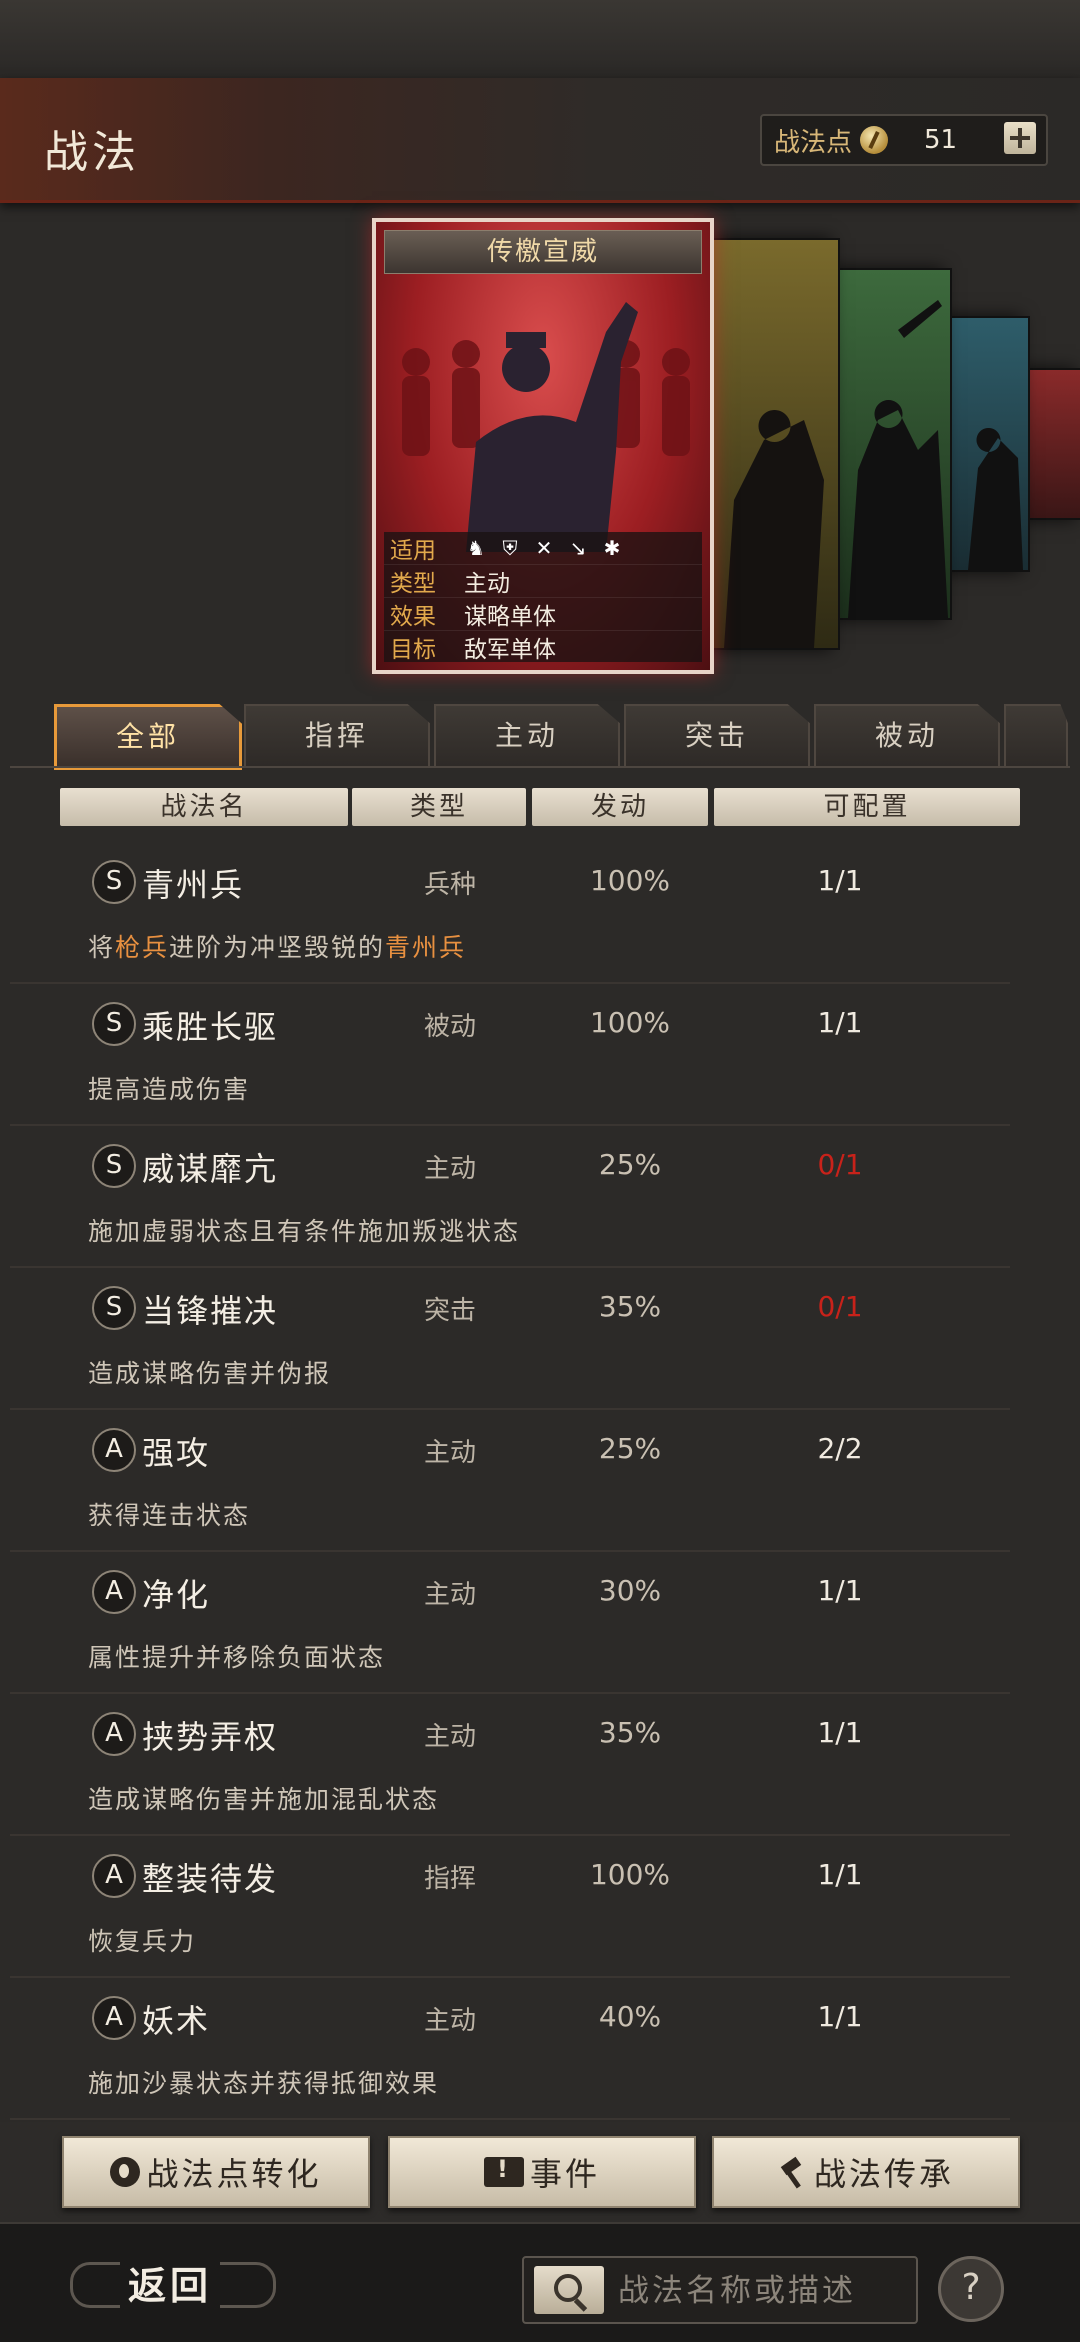 The height and width of the screenshot is (2342, 1080). I want to click on skill-row: S 乘胜长驱 被动 100% 1/1 提高造成伤害, so click(510, 1054).